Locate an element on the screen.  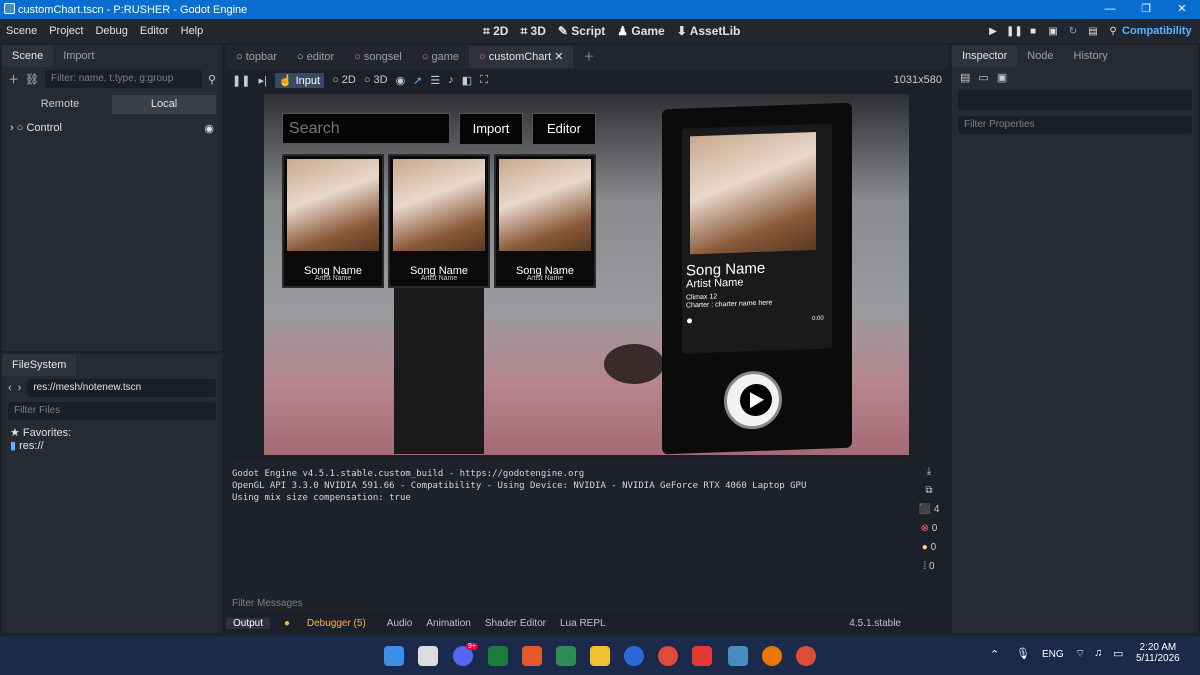
mode-2d-toggle: ○ 2D is located at coordinates (344, 80).